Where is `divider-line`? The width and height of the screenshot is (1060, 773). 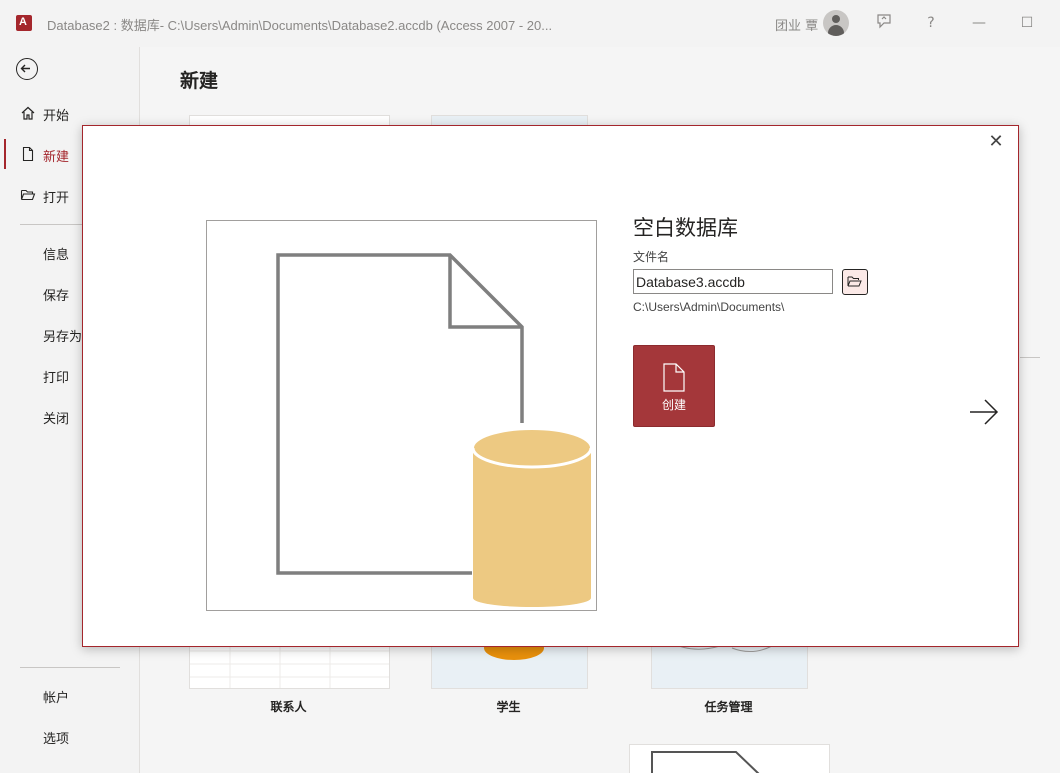 divider-line is located at coordinates (1030, 357).